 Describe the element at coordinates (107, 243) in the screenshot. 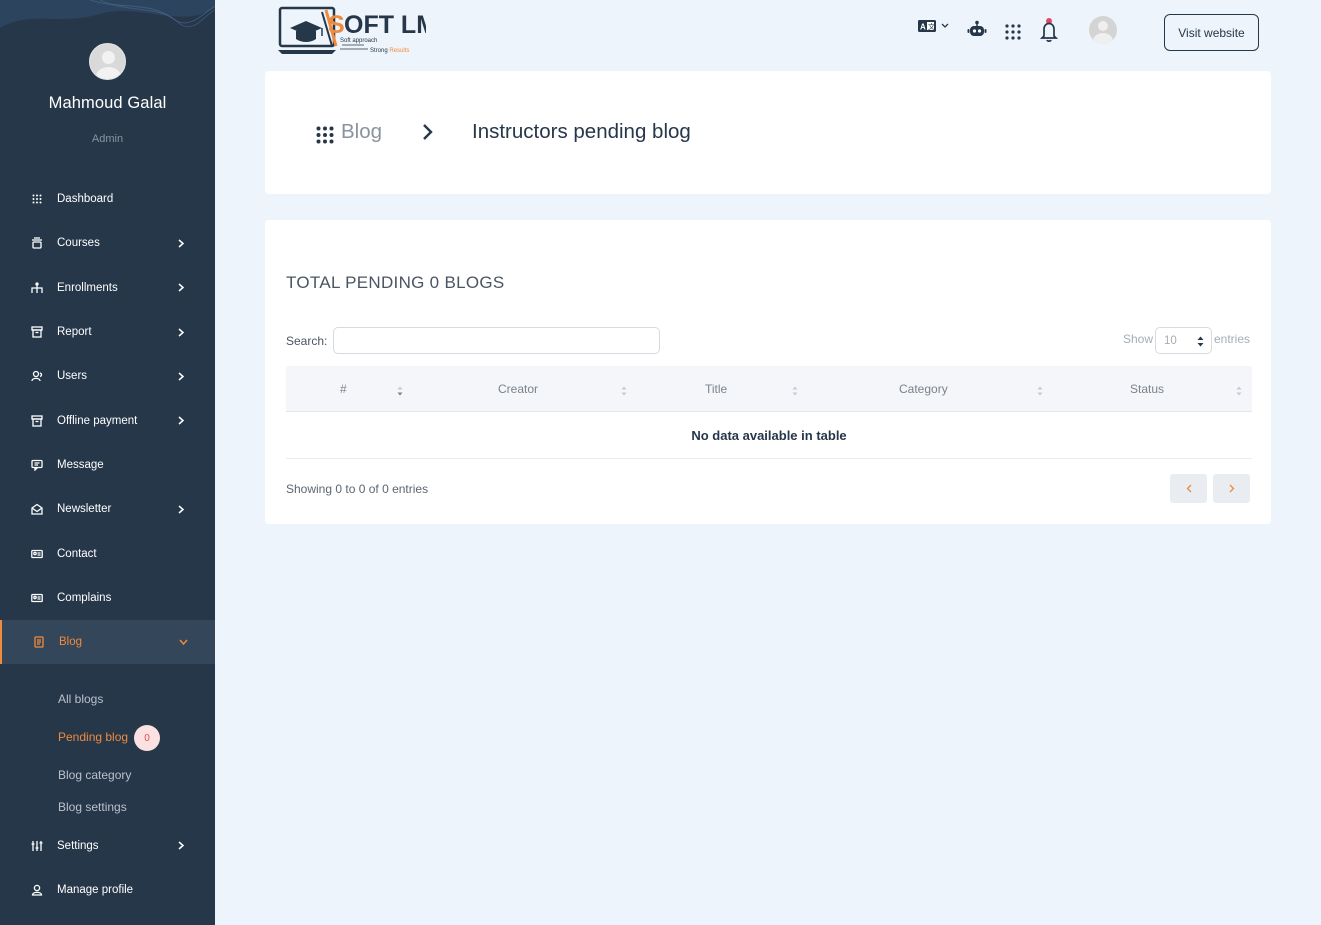

I see `sidebar-item-courses: Courses` at that location.